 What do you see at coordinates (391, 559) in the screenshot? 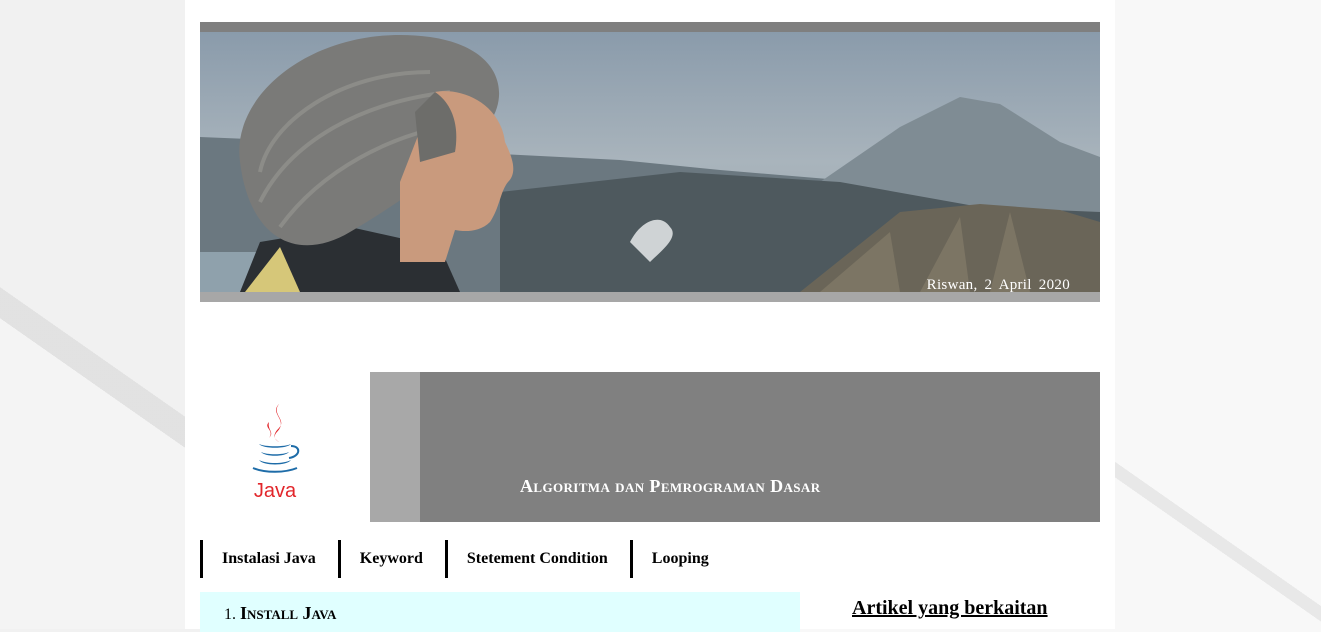
I see `nav-item-keyword: Keyword` at bounding box center [391, 559].